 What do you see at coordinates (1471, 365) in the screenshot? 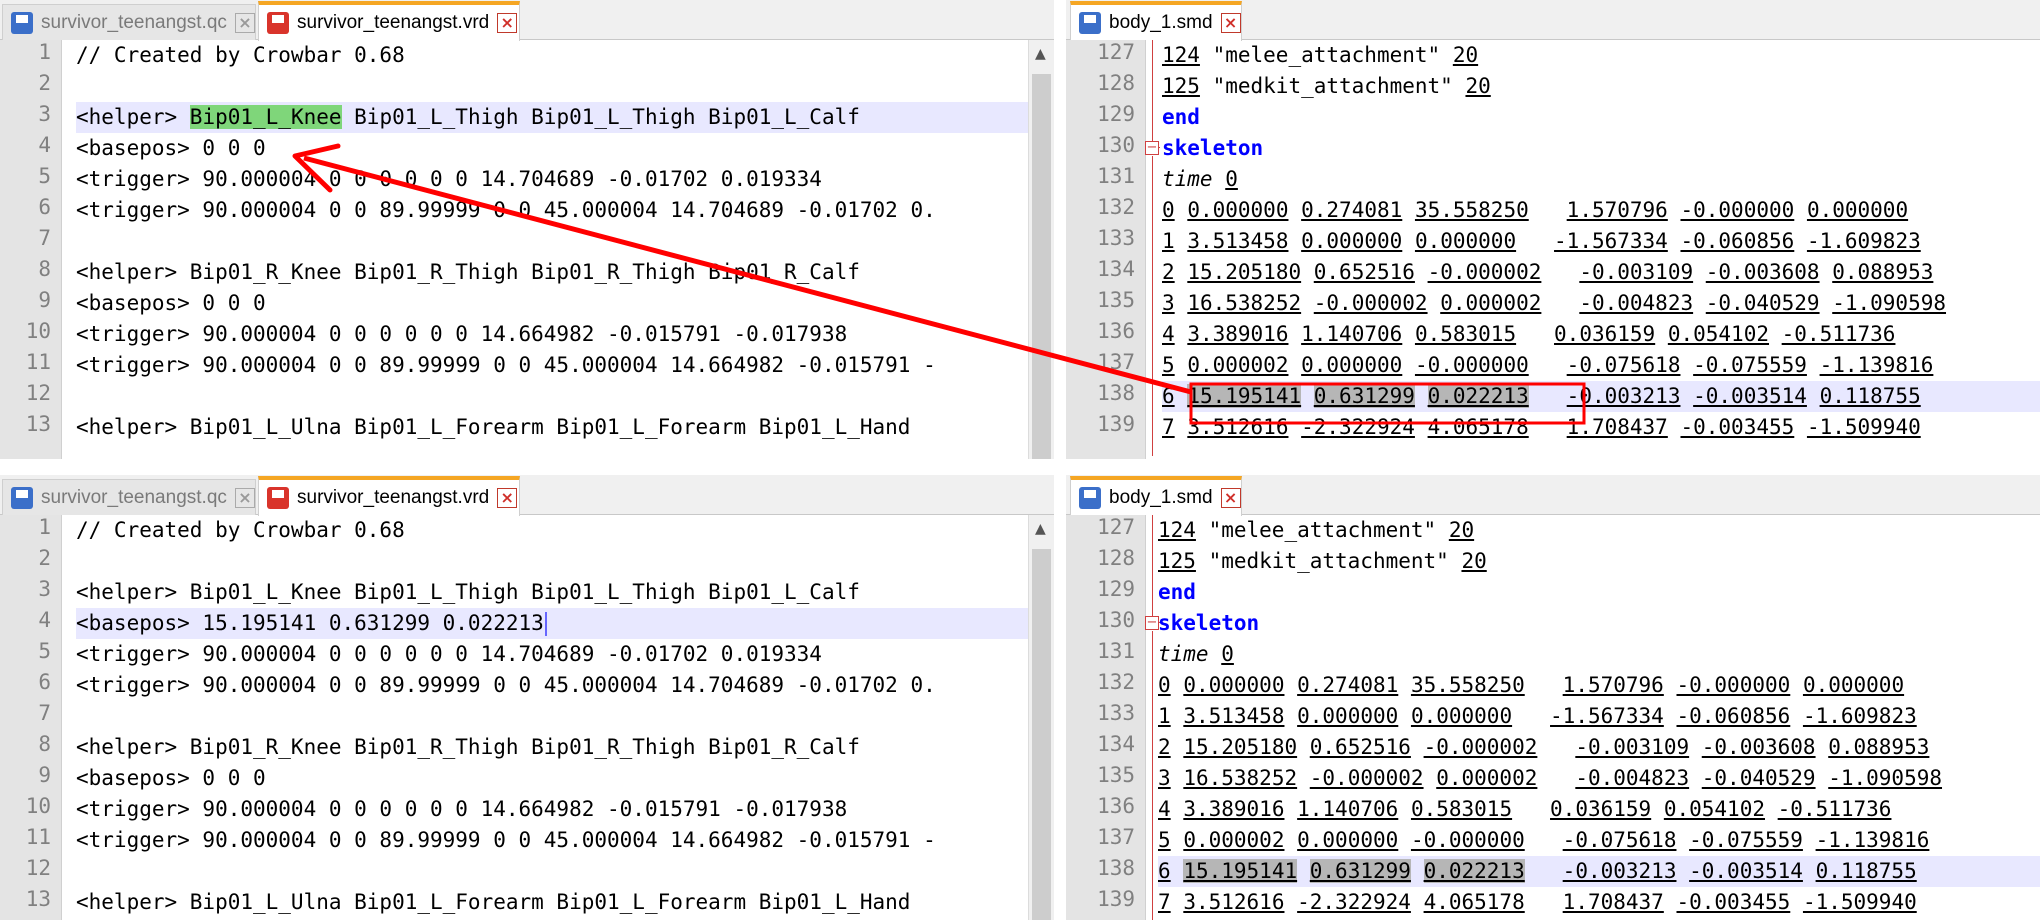
I see `pos-z: -0.000000` at bounding box center [1471, 365].